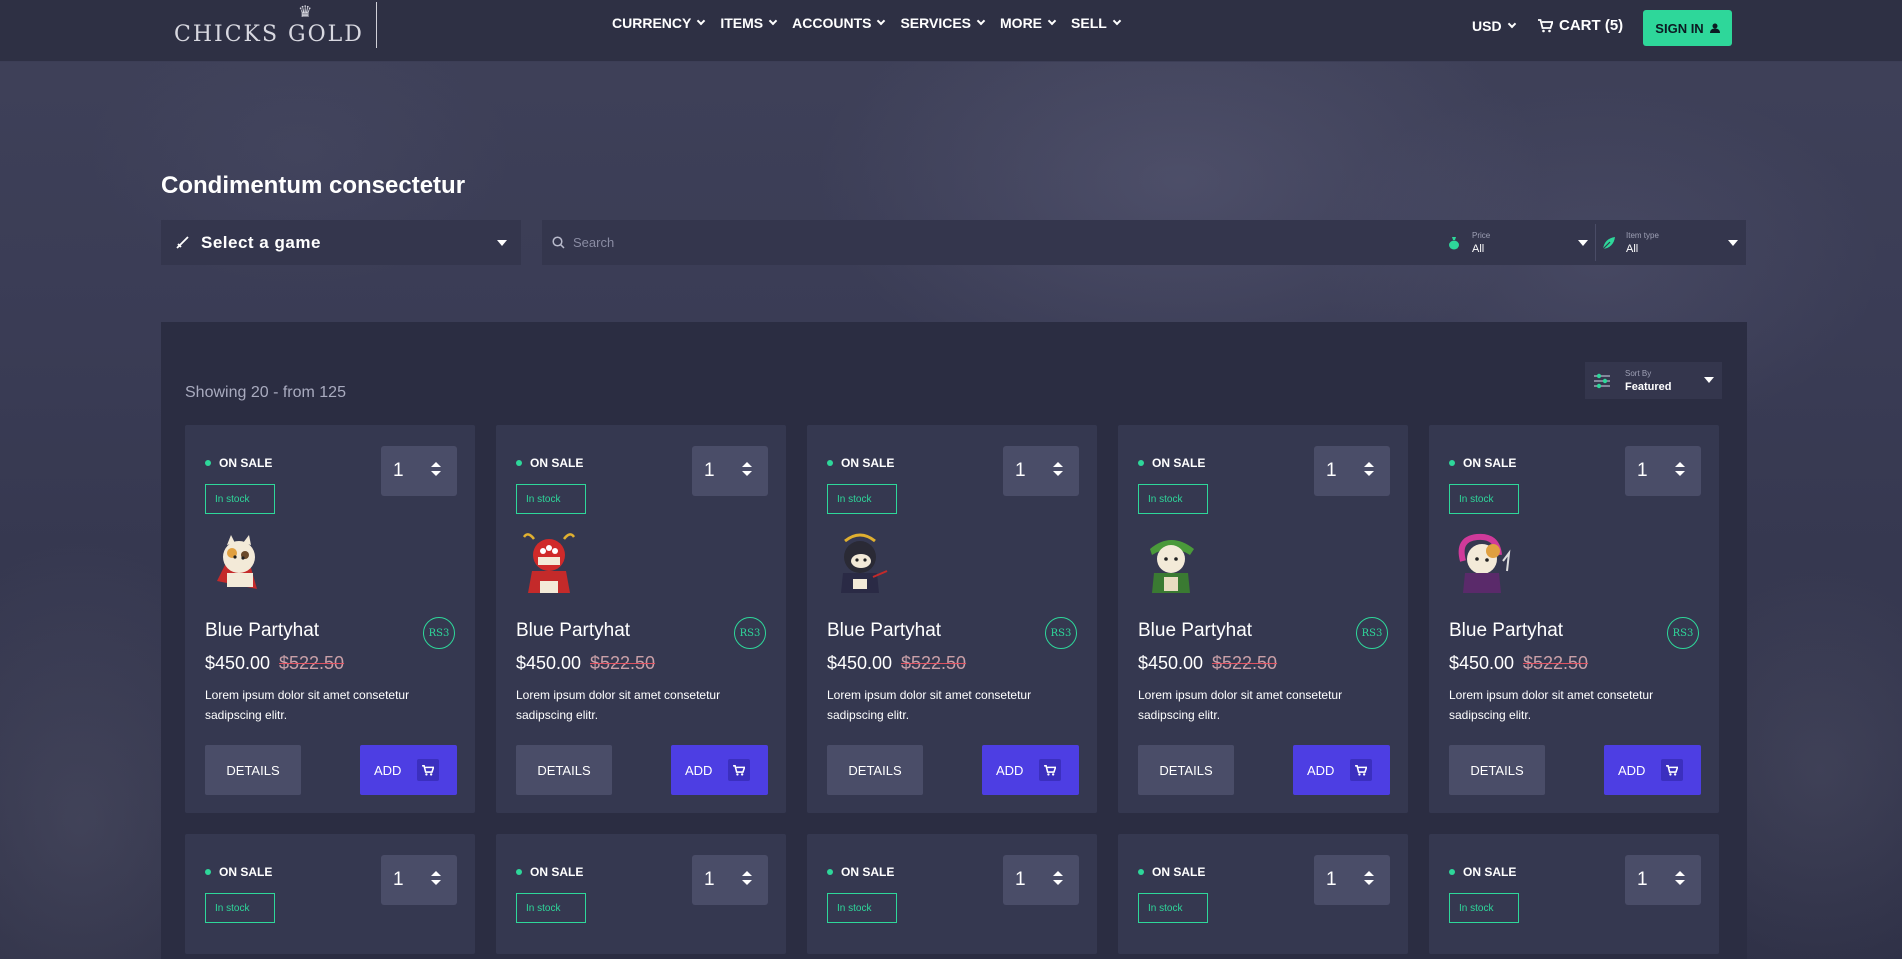  Describe the element at coordinates (973, 242) in the screenshot. I see `search-input` at that location.